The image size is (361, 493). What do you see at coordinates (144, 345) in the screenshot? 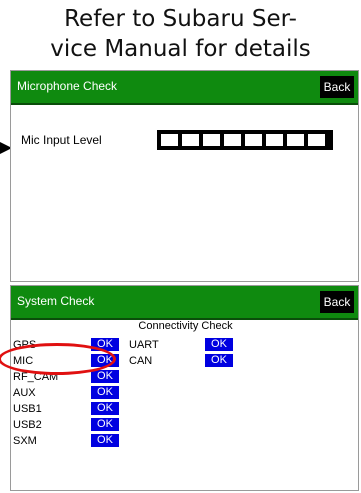
I see `check-label: UART` at bounding box center [144, 345].